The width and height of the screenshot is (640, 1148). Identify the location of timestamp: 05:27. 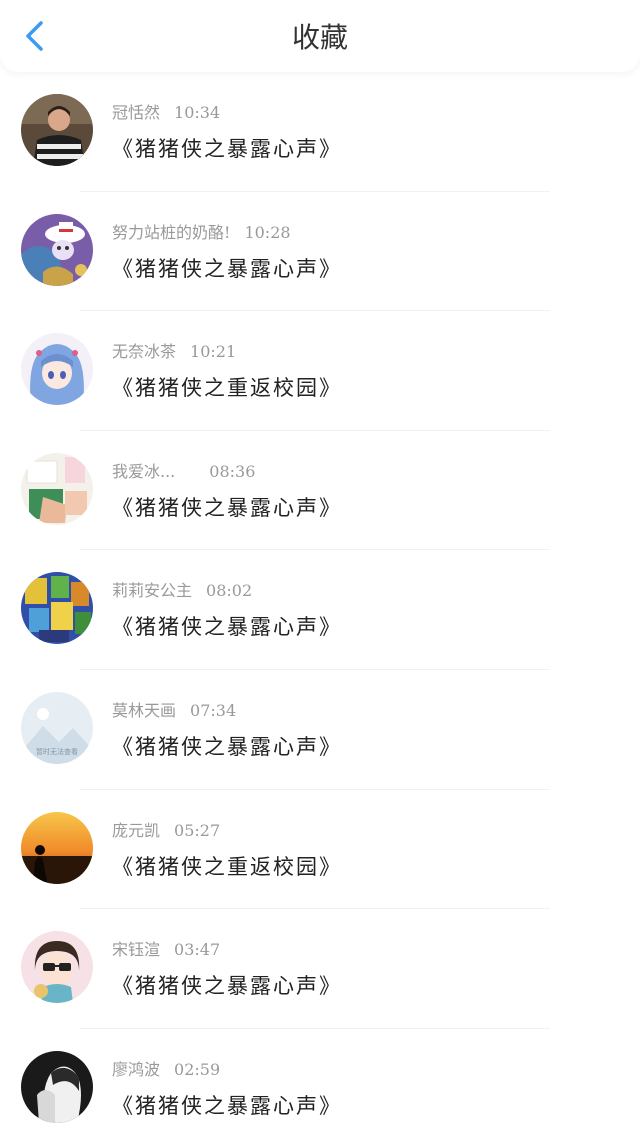
(197, 830).